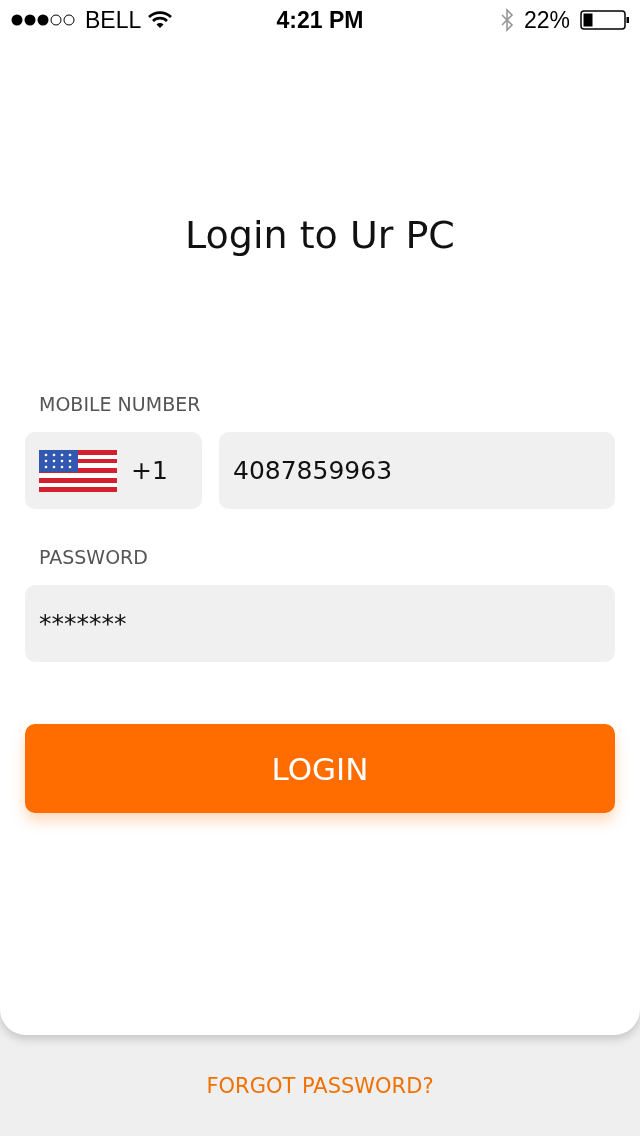  I want to click on page-title: Login to Ur PC, so click(320, 235).